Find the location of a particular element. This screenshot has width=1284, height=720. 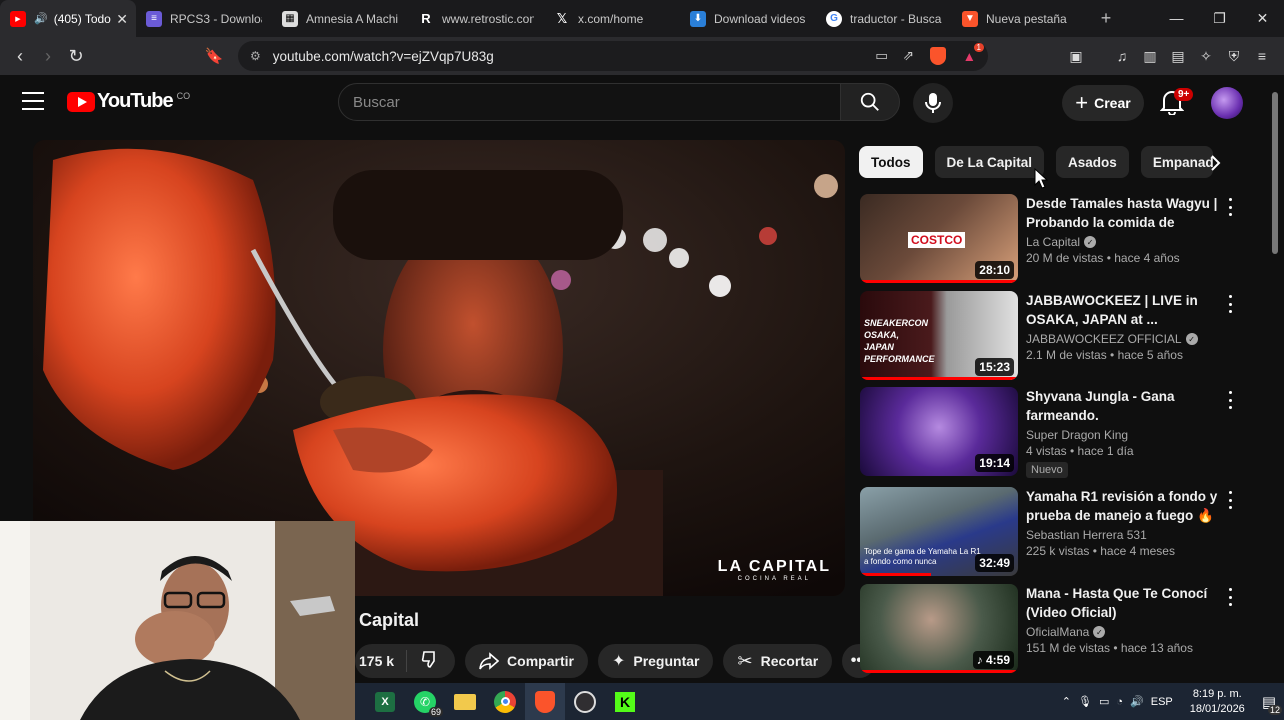

tab-youtube: ▶ 🔊 (405) Todo ✕ is located at coordinates (68, 18).